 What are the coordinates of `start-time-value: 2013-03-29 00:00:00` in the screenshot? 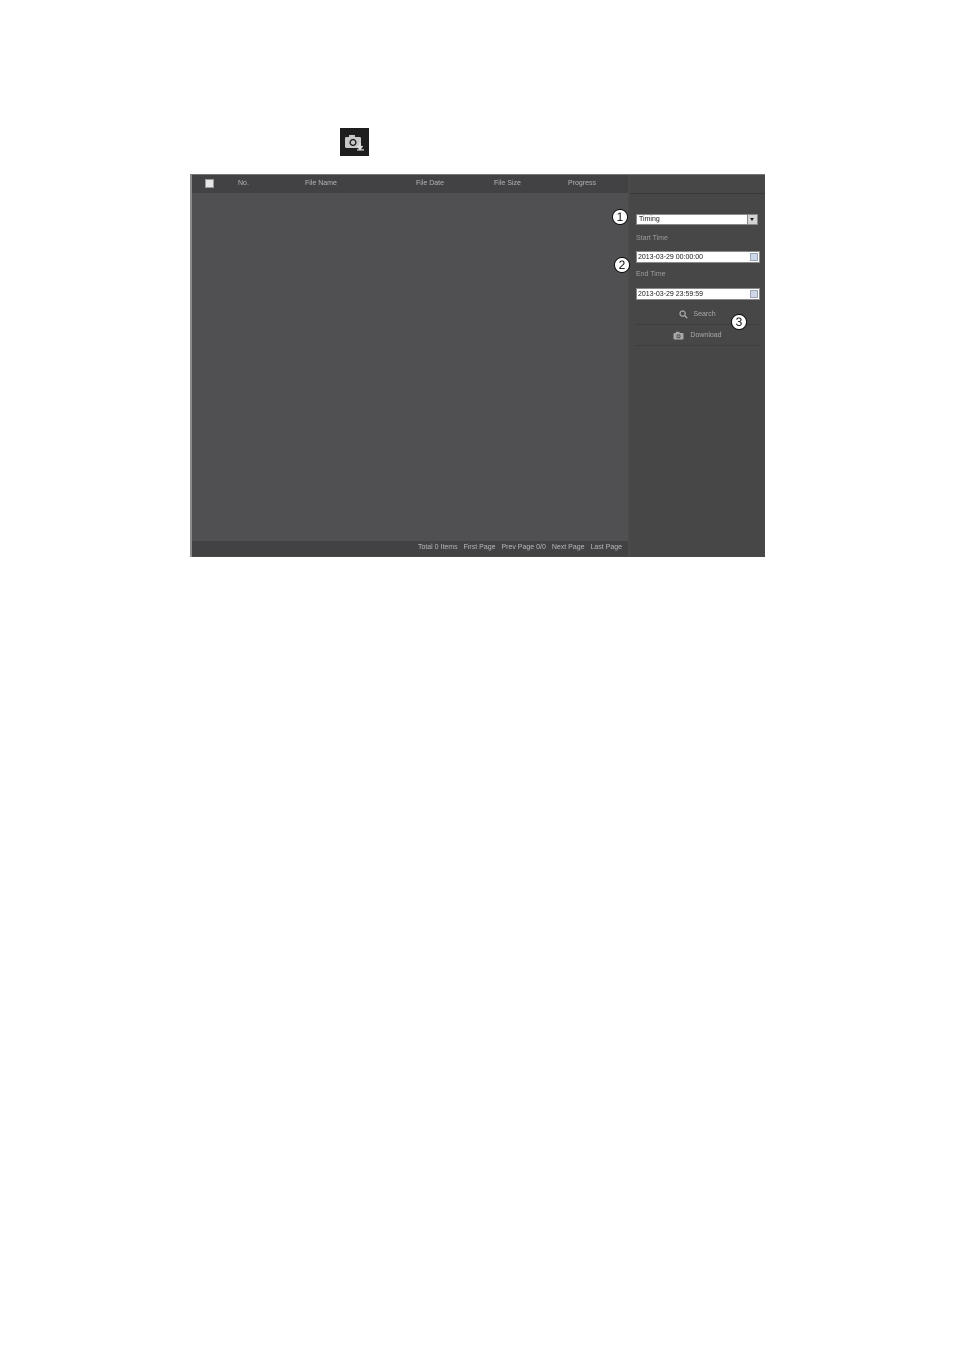 It's located at (670, 257).